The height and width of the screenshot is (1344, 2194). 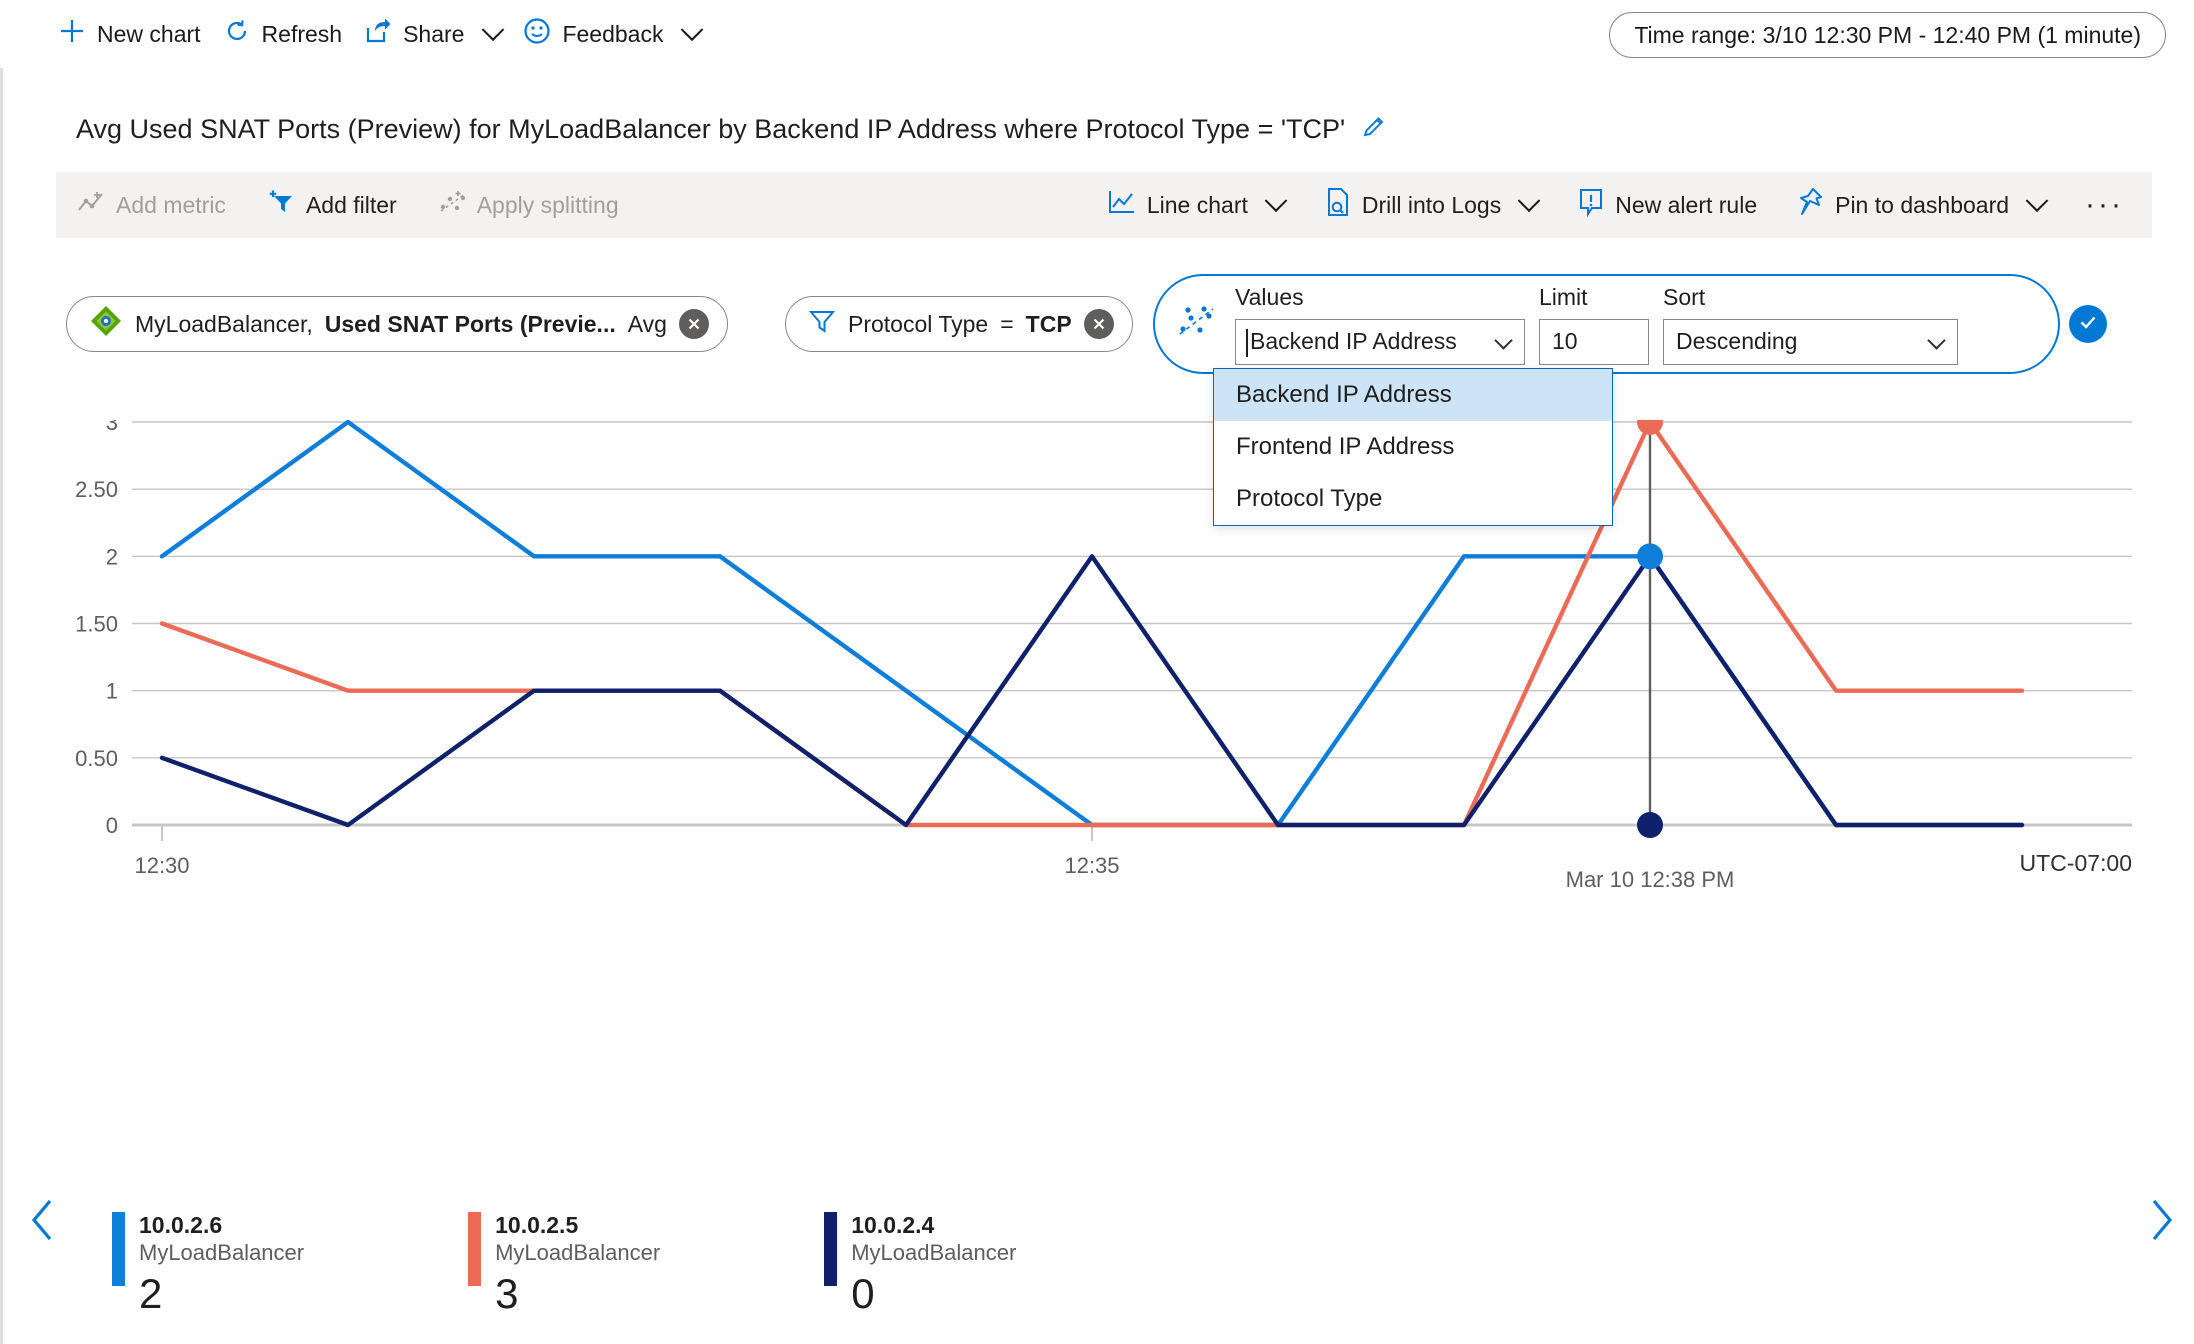 I want to click on share-button: Share, so click(x=437, y=34).